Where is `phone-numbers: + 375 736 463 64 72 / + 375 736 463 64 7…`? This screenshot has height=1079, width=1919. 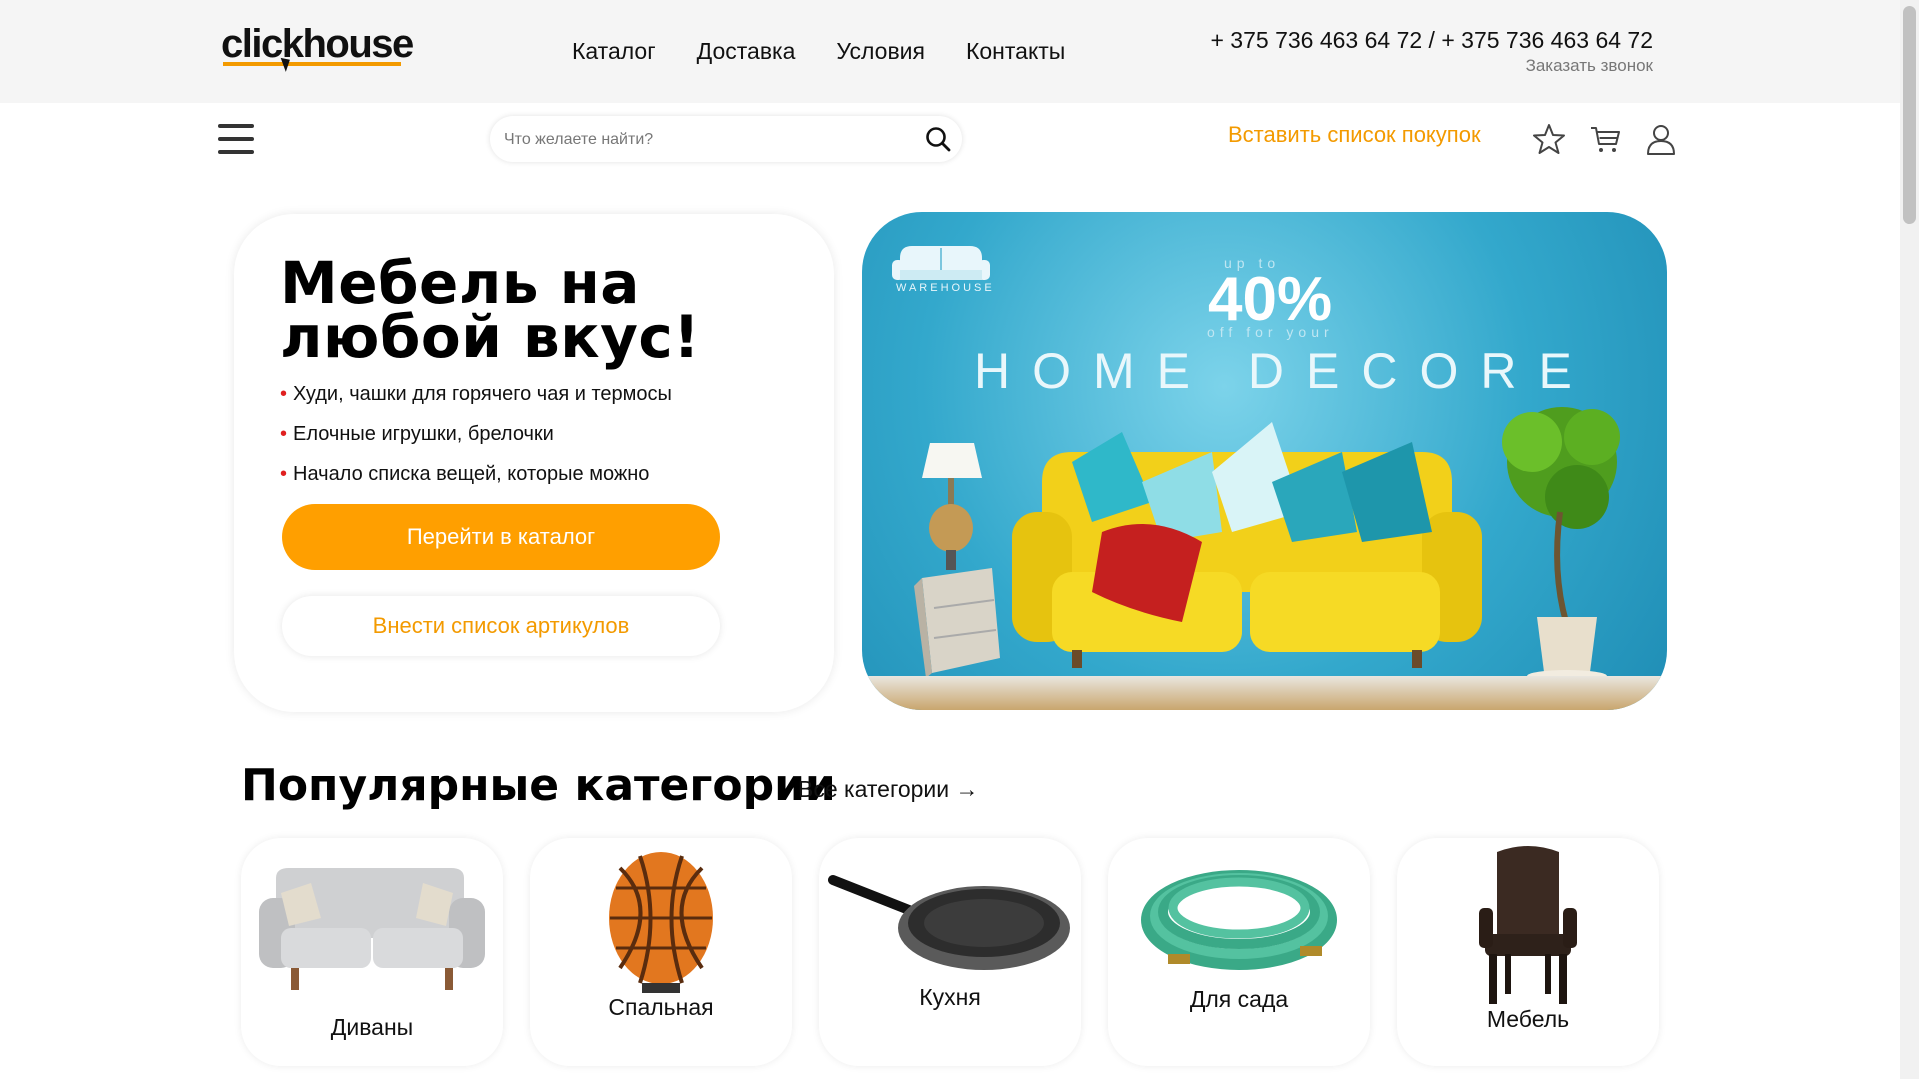
phone-numbers: + 375 736 463 64 72 / + 375 736 463 64 7… is located at coordinates (1431, 40).